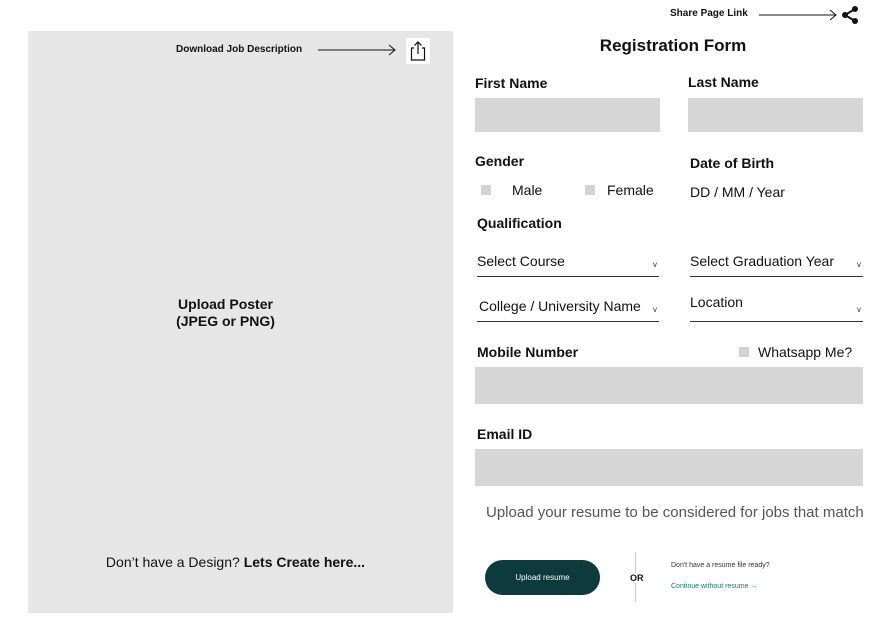  I want to click on share-up-icon, so click(418, 51).